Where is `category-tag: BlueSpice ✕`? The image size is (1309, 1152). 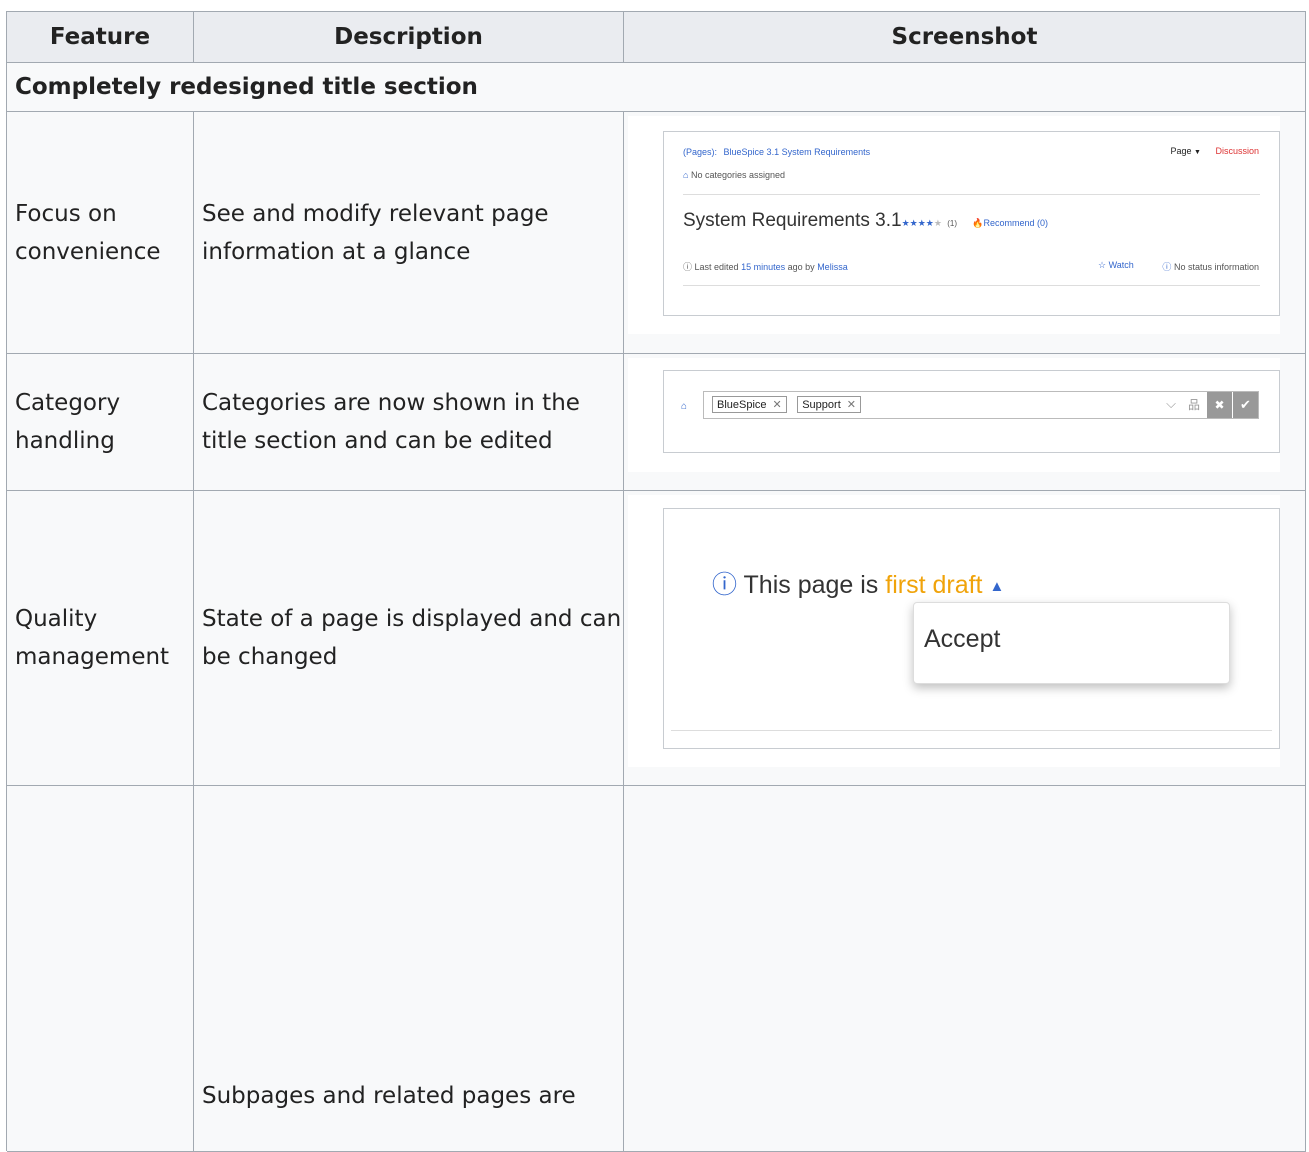 category-tag: BlueSpice ✕ is located at coordinates (749, 404).